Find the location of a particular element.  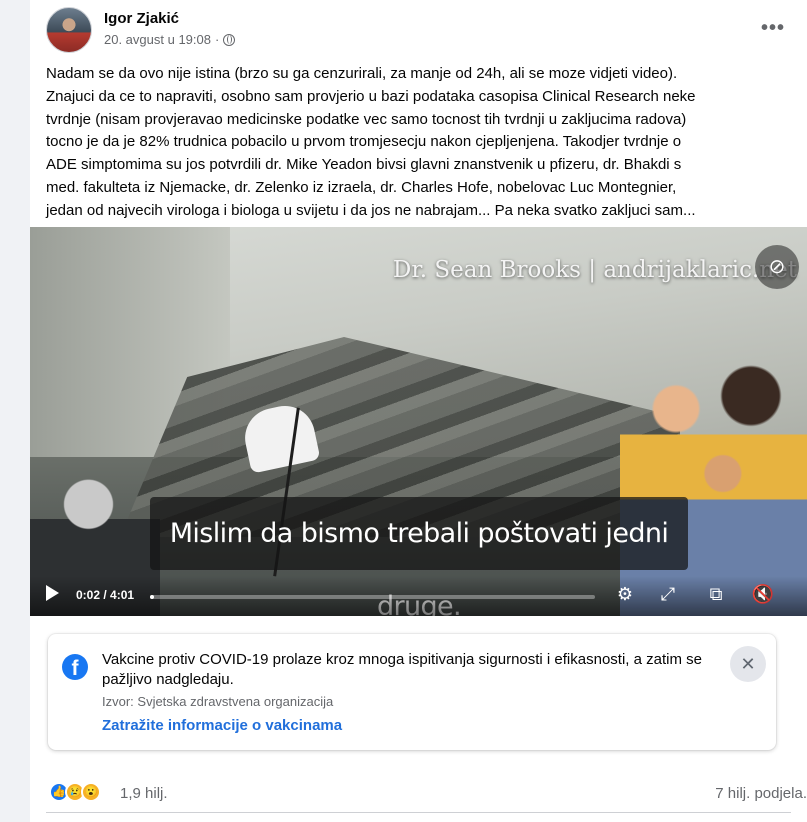

close-icon: ✕ is located at coordinates (748, 664).